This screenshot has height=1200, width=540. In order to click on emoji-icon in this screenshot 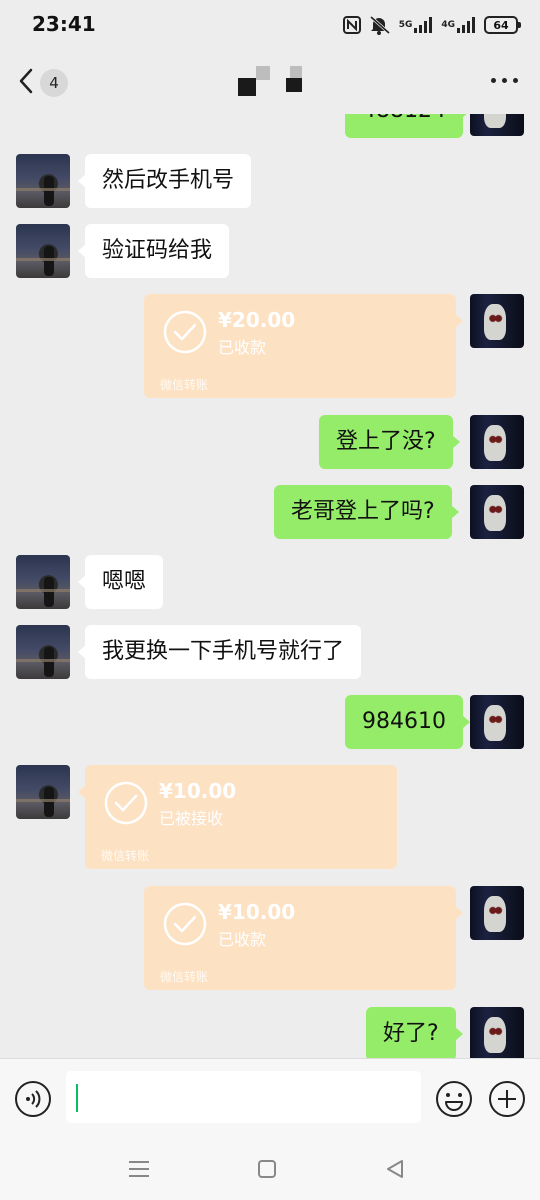, I will do `click(454, 1099)`.